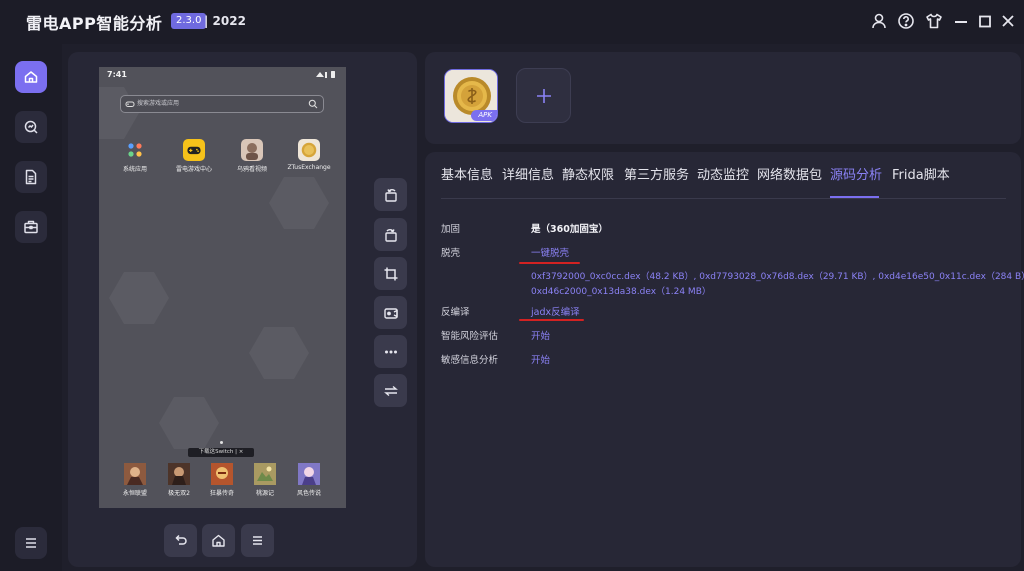 Image resolution: width=1024 pixels, height=571 pixels. What do you see at coordinates (221, 442) in the screenshot?
I see `page-indicator` at bounding box center [221, 442].